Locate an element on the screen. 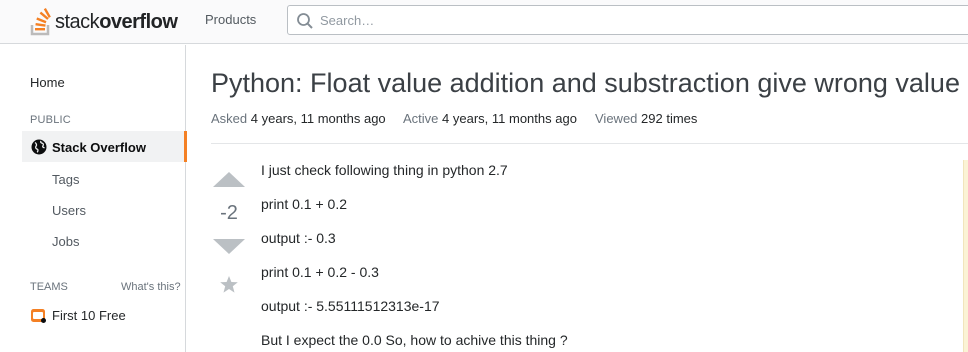 The width and height of the screenshot is (968, 352). body-paragraph: print 0.1 + 0.2 - 0.3 is located at coordinates (320, 272).